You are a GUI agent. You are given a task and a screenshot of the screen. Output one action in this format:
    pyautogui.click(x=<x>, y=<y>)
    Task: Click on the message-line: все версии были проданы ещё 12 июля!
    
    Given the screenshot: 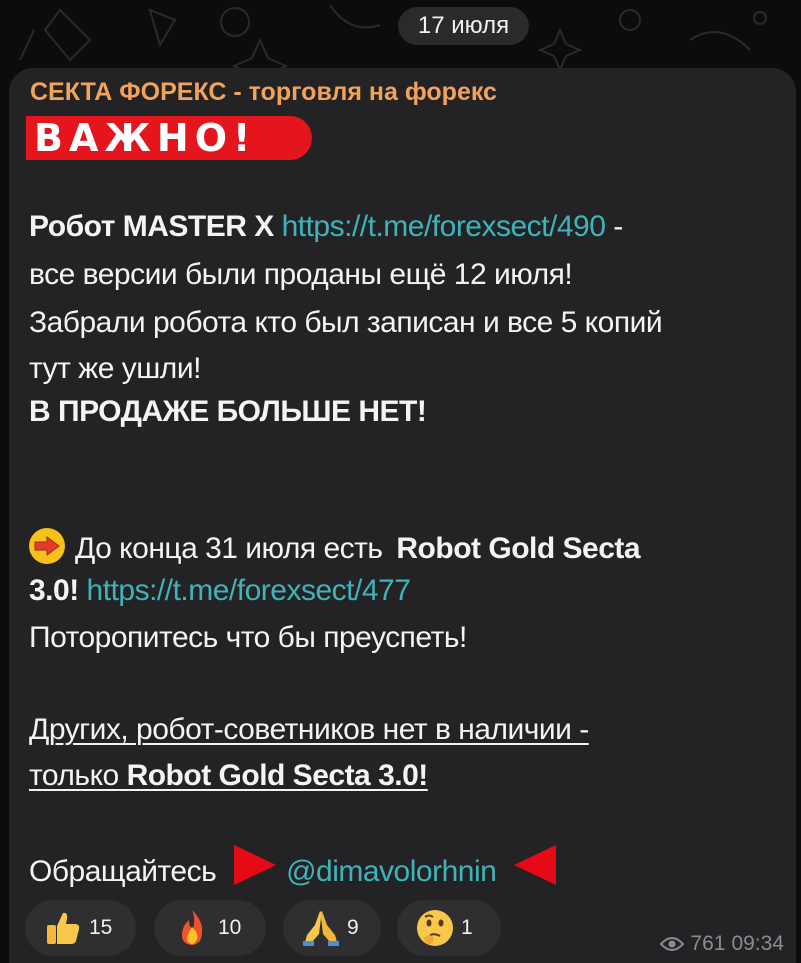 What is the action you would take?
    pyautogui.click(x=301, y=274)
    